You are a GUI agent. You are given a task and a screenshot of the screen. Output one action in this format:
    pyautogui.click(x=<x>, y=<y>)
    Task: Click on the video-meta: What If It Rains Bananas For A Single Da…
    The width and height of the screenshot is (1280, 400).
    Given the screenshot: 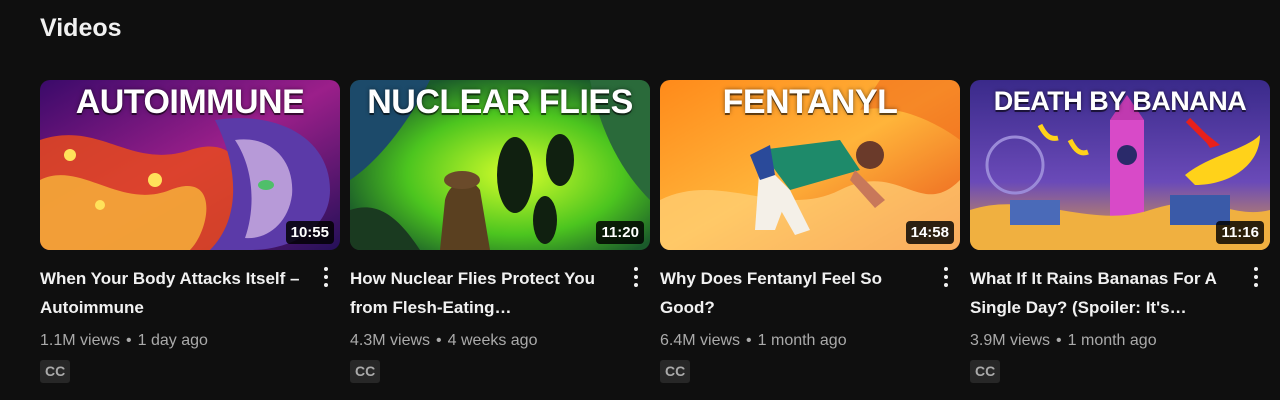 What is the action you would take?
    pyautogui.click(x=1120, y=316)
    